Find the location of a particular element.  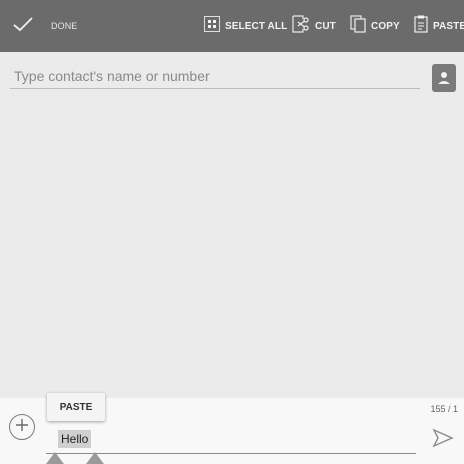

paste-popup-button: PASTE is located at coordinates (76, 407).